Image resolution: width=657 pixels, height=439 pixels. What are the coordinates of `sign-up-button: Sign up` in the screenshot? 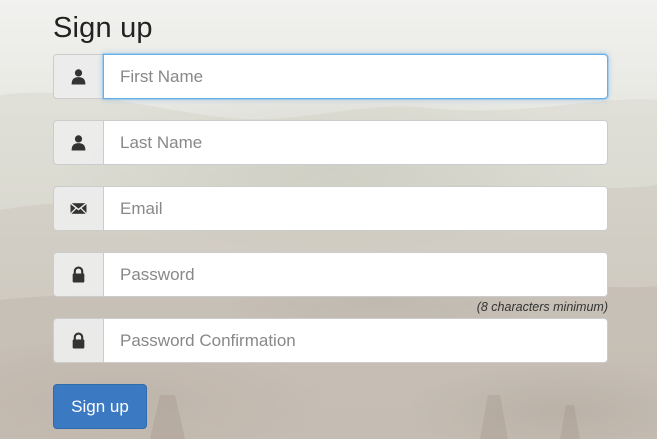 It's located at (100, 406).